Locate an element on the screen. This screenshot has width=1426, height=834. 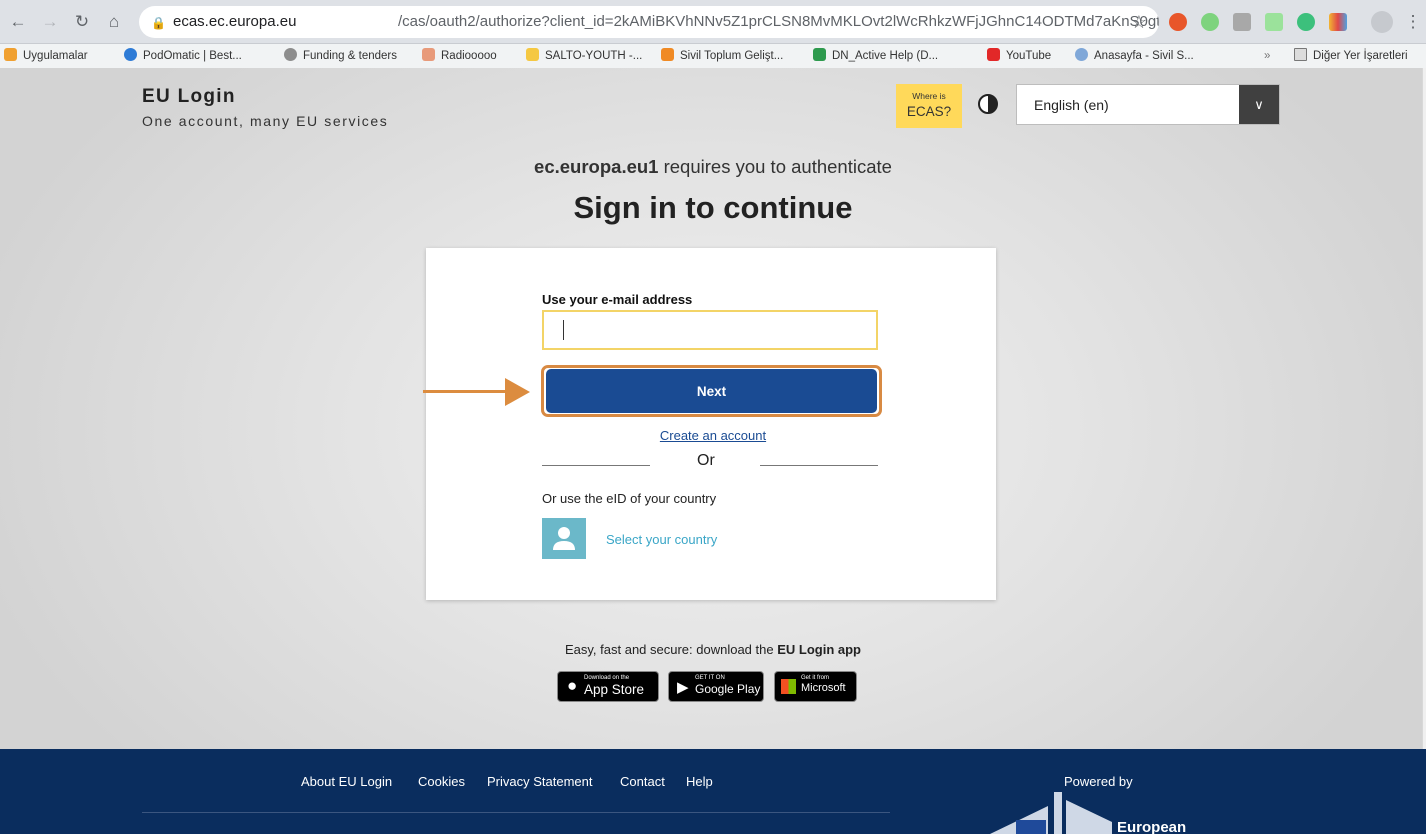
google-play-badge: ▶ GET IT ON Google Play is located at coordinates (716, 686).